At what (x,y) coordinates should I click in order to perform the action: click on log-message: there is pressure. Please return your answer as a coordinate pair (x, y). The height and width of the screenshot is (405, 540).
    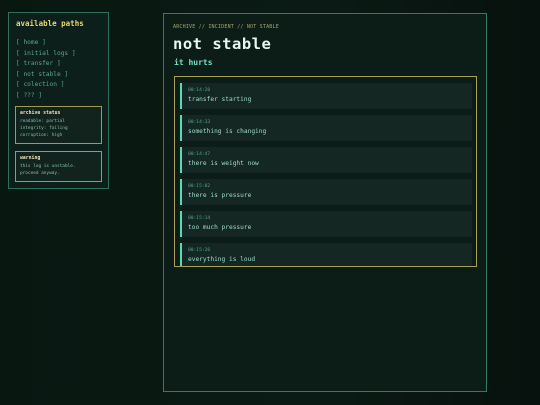
    Looking at the image, I should click on (220, 195).